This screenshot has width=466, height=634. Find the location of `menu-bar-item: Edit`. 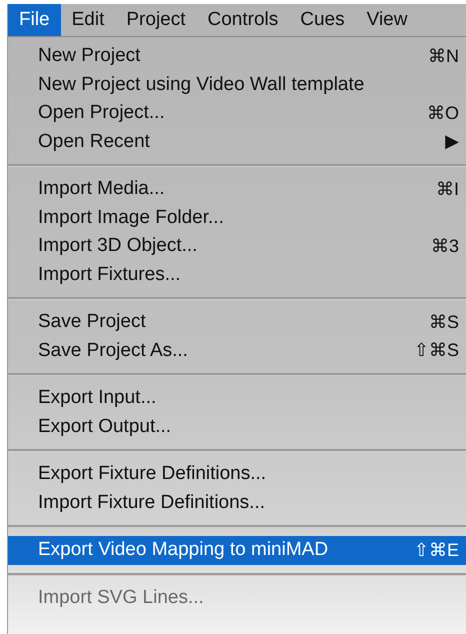

menu-bar-item: Edit is located at coordinates (88, 20).